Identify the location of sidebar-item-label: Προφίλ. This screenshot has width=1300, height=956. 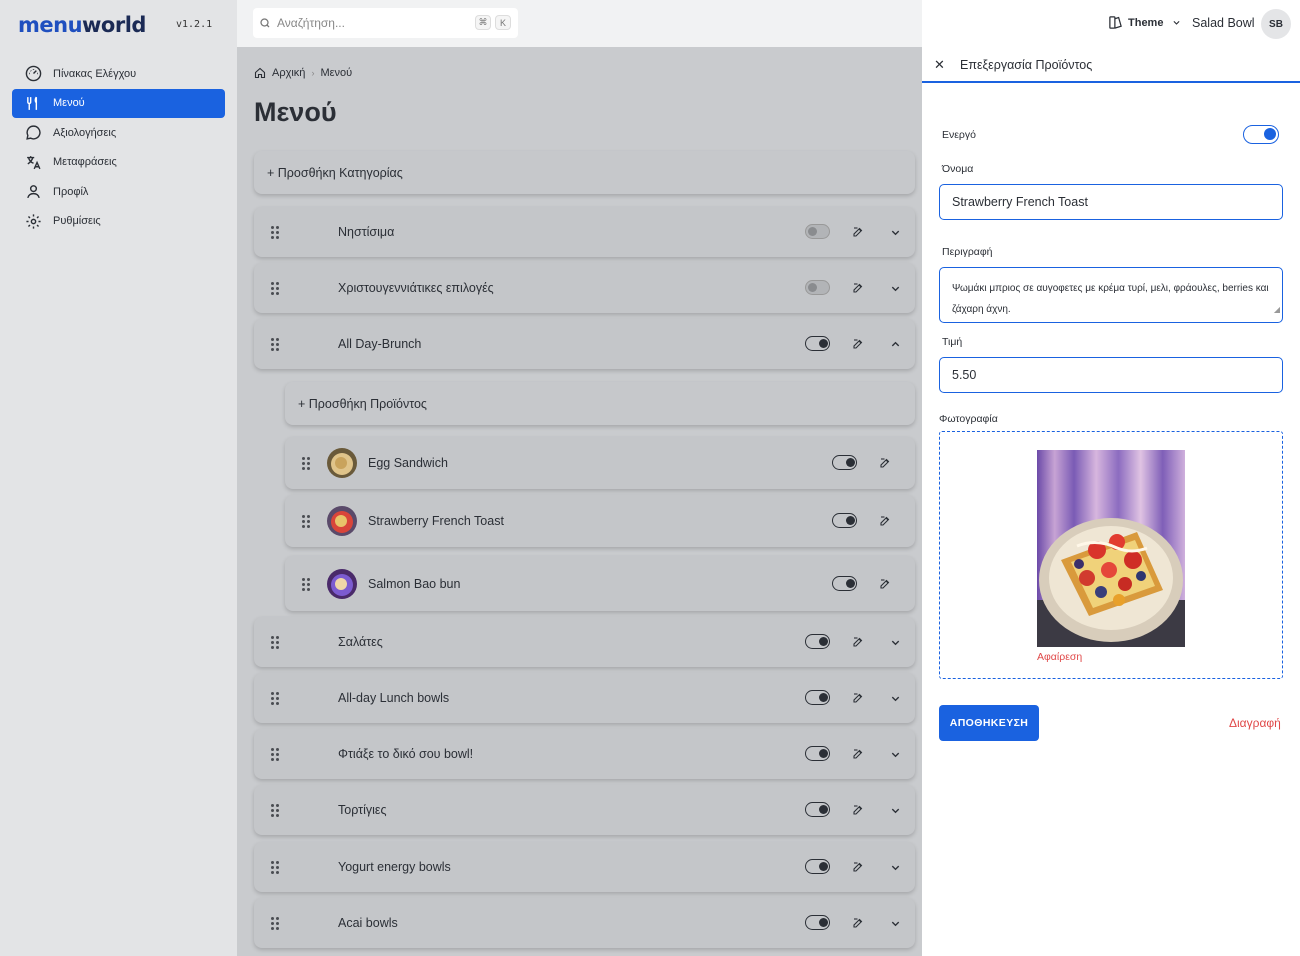
(71, 191).